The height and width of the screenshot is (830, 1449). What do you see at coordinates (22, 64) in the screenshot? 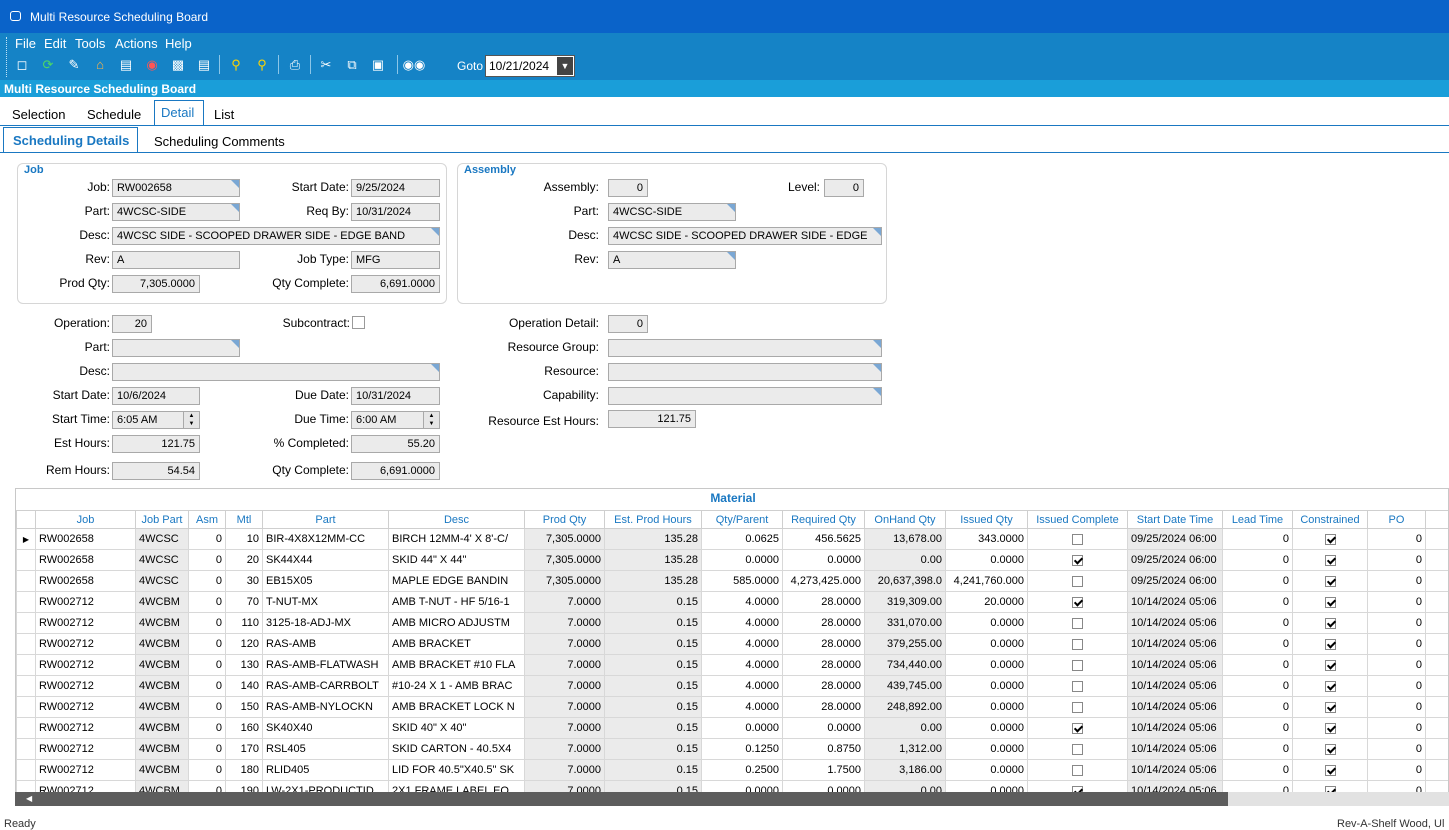
I see `new-icon: ◻` at bounding box center [22, 64].